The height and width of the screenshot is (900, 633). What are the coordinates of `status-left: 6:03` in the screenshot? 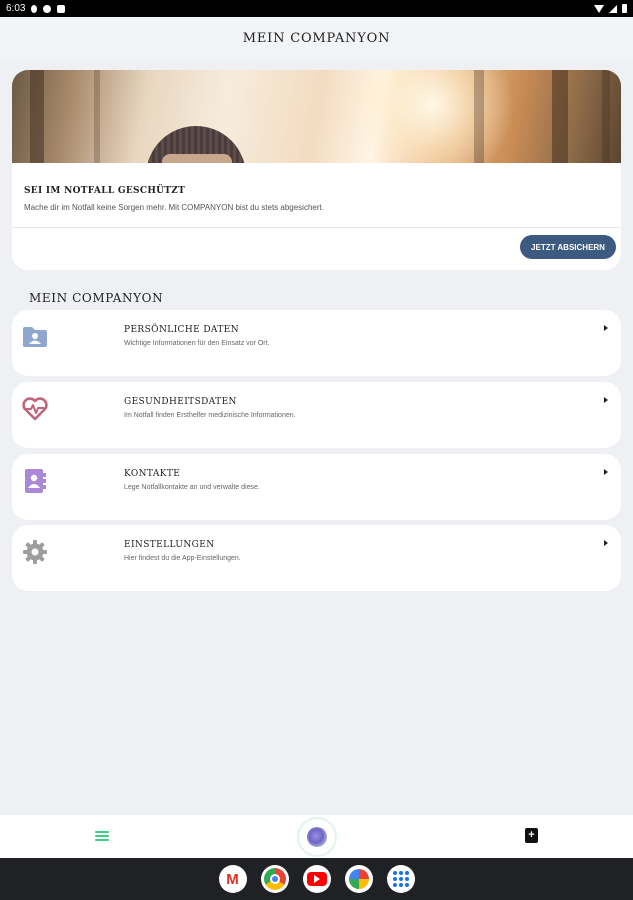 It's located at (36, 8).